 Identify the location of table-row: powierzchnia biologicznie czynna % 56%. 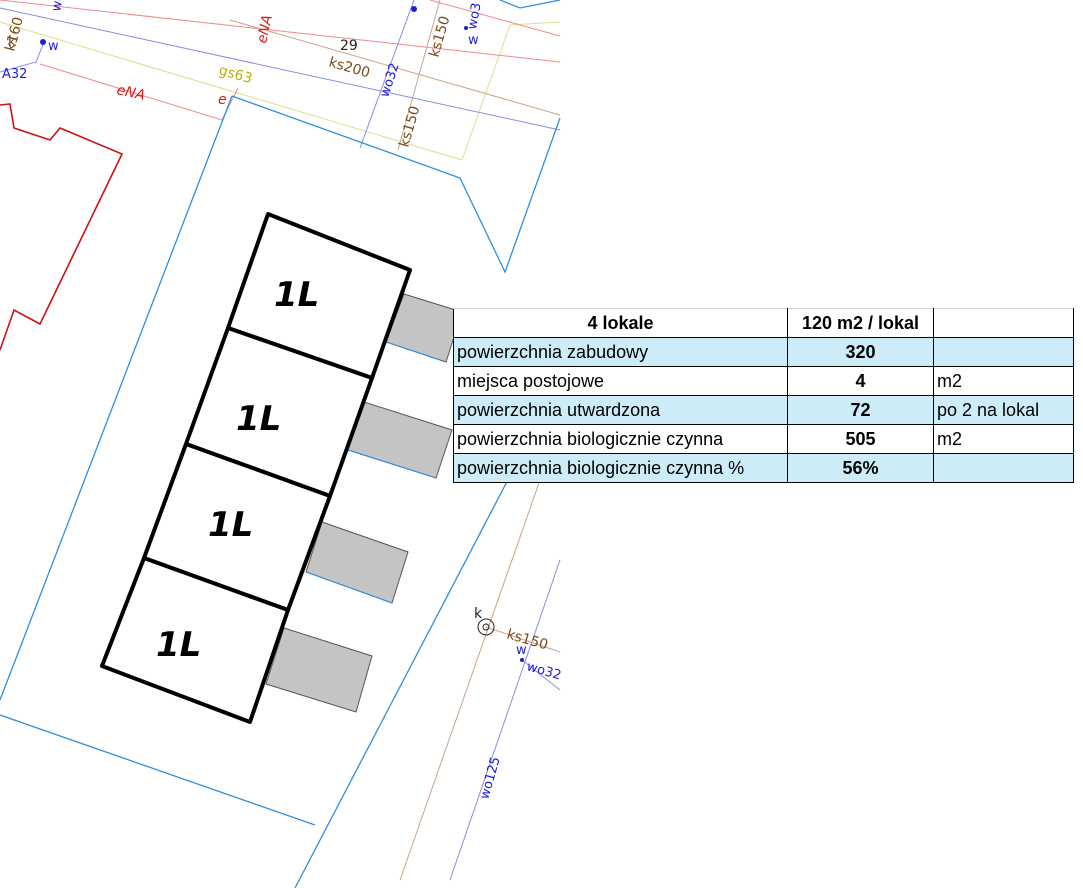
(763, 468).